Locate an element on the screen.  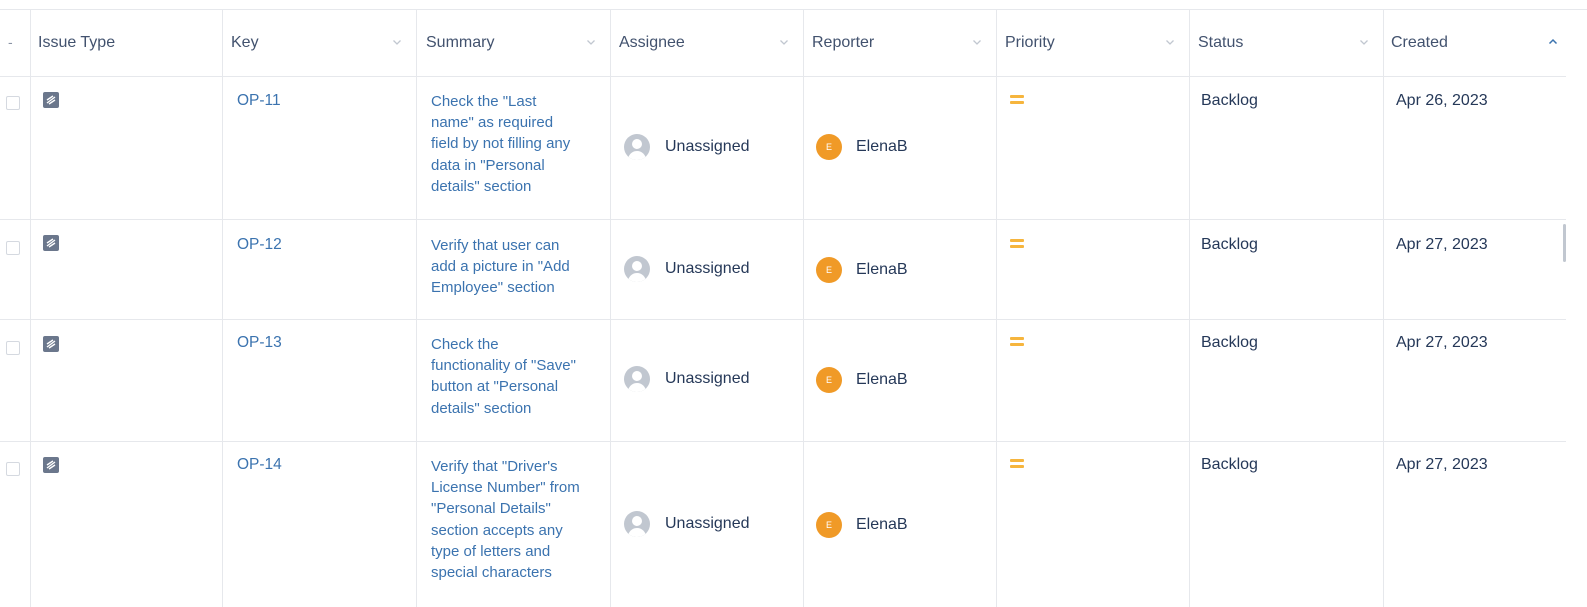
column-header-label: Created is located at coordinates (1419, 42).